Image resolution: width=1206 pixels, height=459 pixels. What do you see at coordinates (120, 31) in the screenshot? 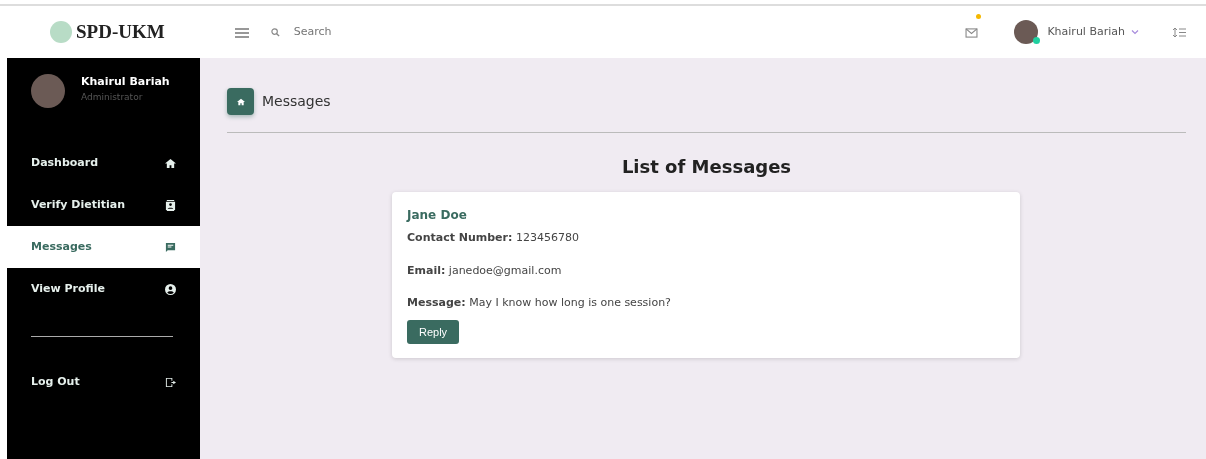
I see `brand-name: SPD-UKM` at bounding box center [120, 31].